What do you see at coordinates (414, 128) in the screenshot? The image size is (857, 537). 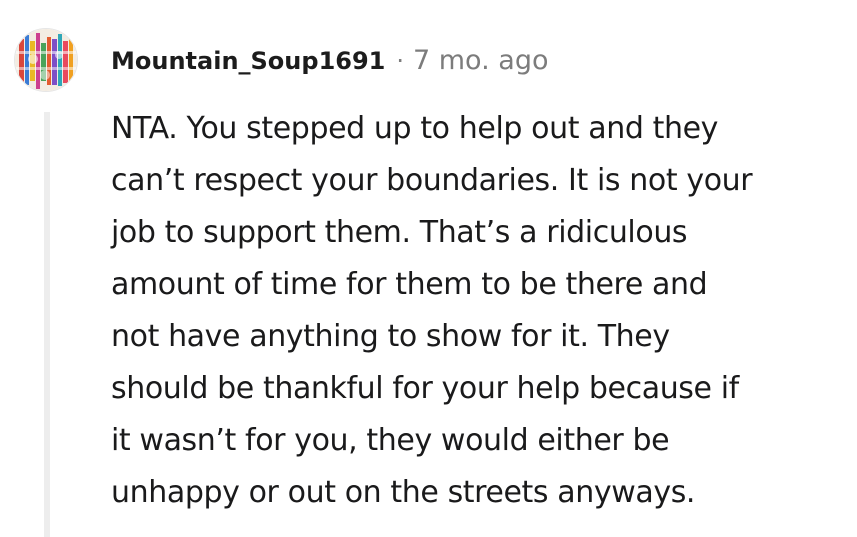 I see `comment-body-line: NTA. You stepped up to help out and they` at bounding box center [414, 128].